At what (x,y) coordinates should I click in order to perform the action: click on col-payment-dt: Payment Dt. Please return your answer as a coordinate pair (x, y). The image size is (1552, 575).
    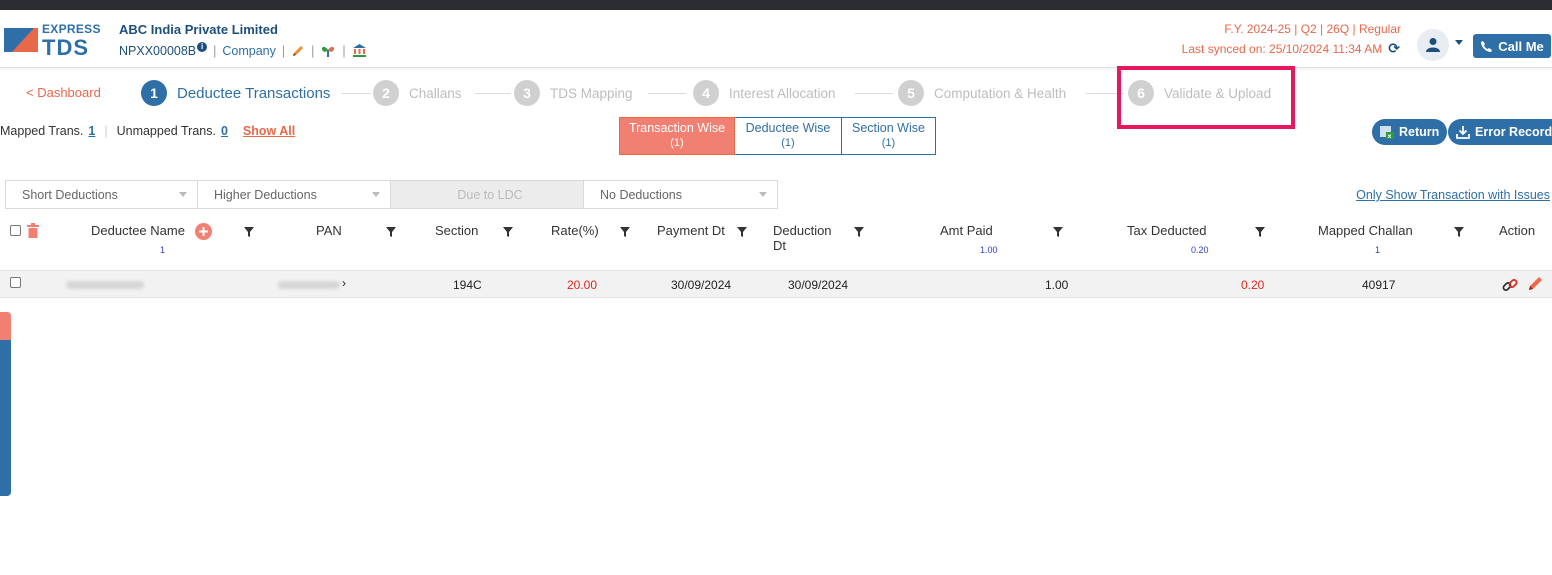
    Looking at the image, I should click on (691, 230).